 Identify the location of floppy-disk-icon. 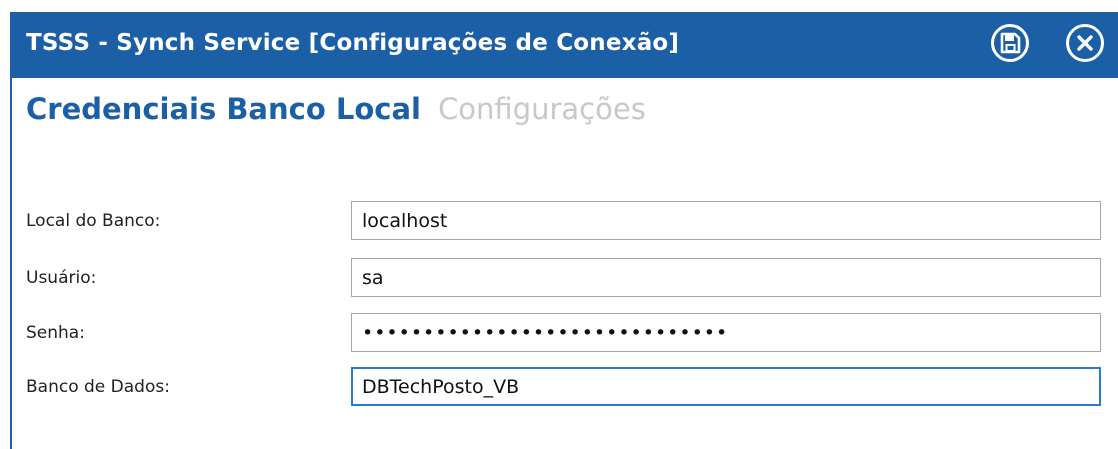
(1010, 43).